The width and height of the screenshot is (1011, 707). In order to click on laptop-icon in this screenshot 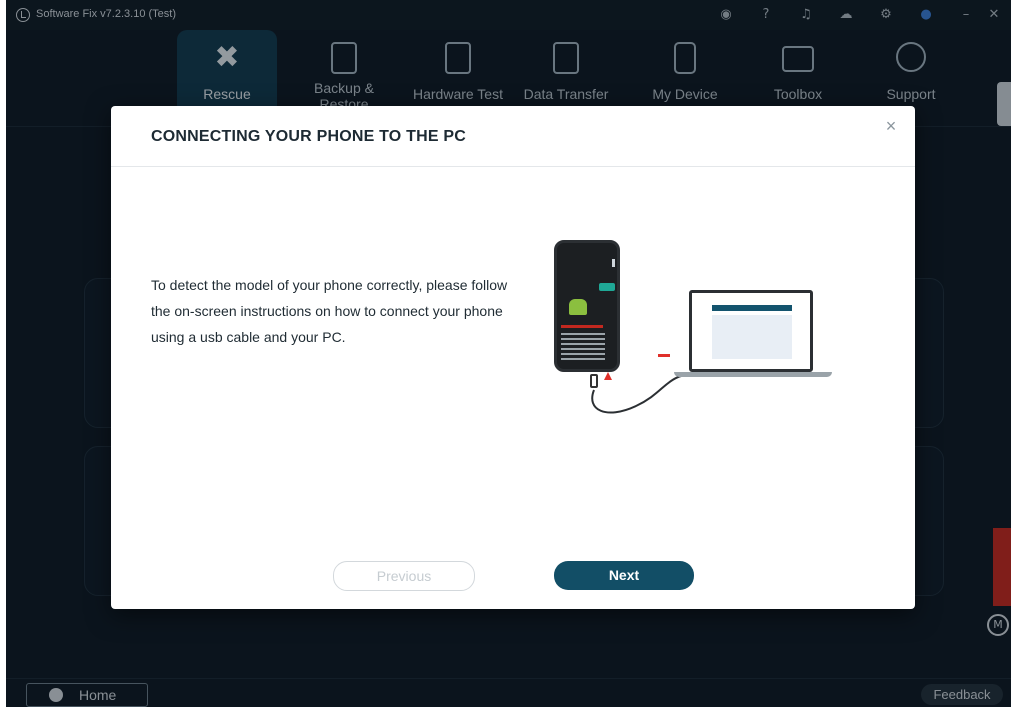, I will do `click(751, 331)`.